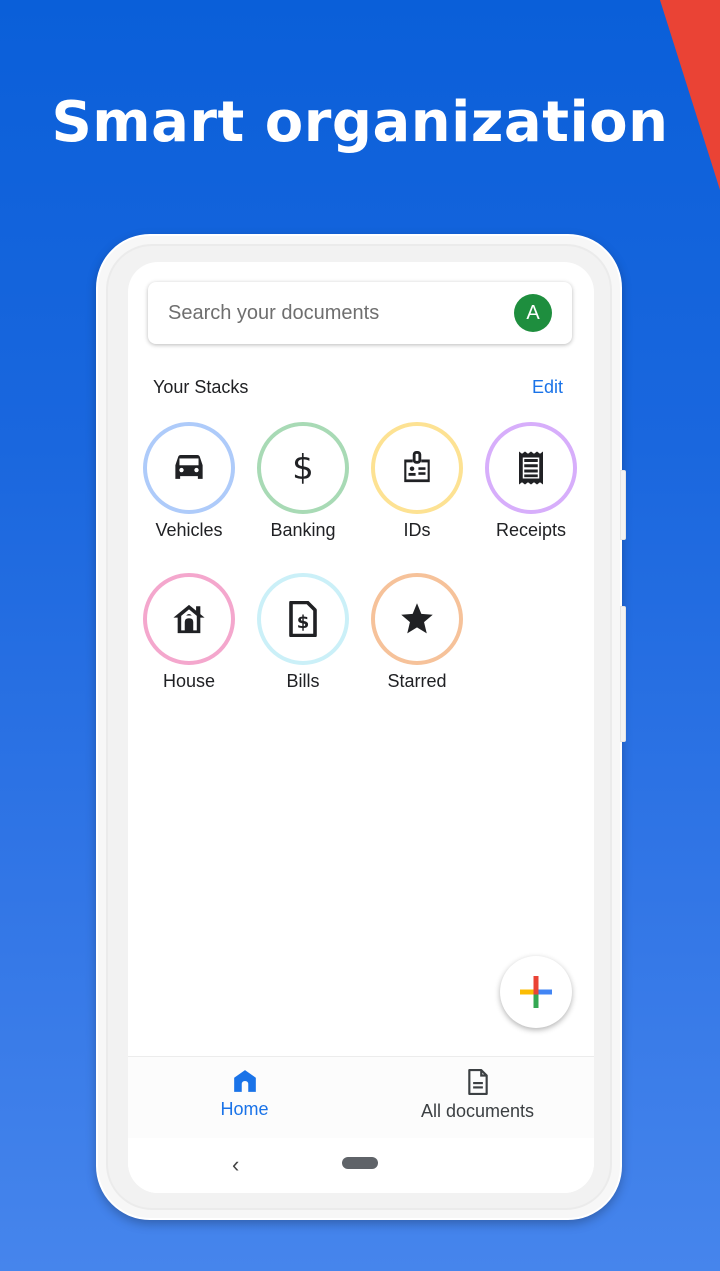 The width and height of the screenshot is (720, 1271). I want to click on receipt-icon, so click(531, 468).